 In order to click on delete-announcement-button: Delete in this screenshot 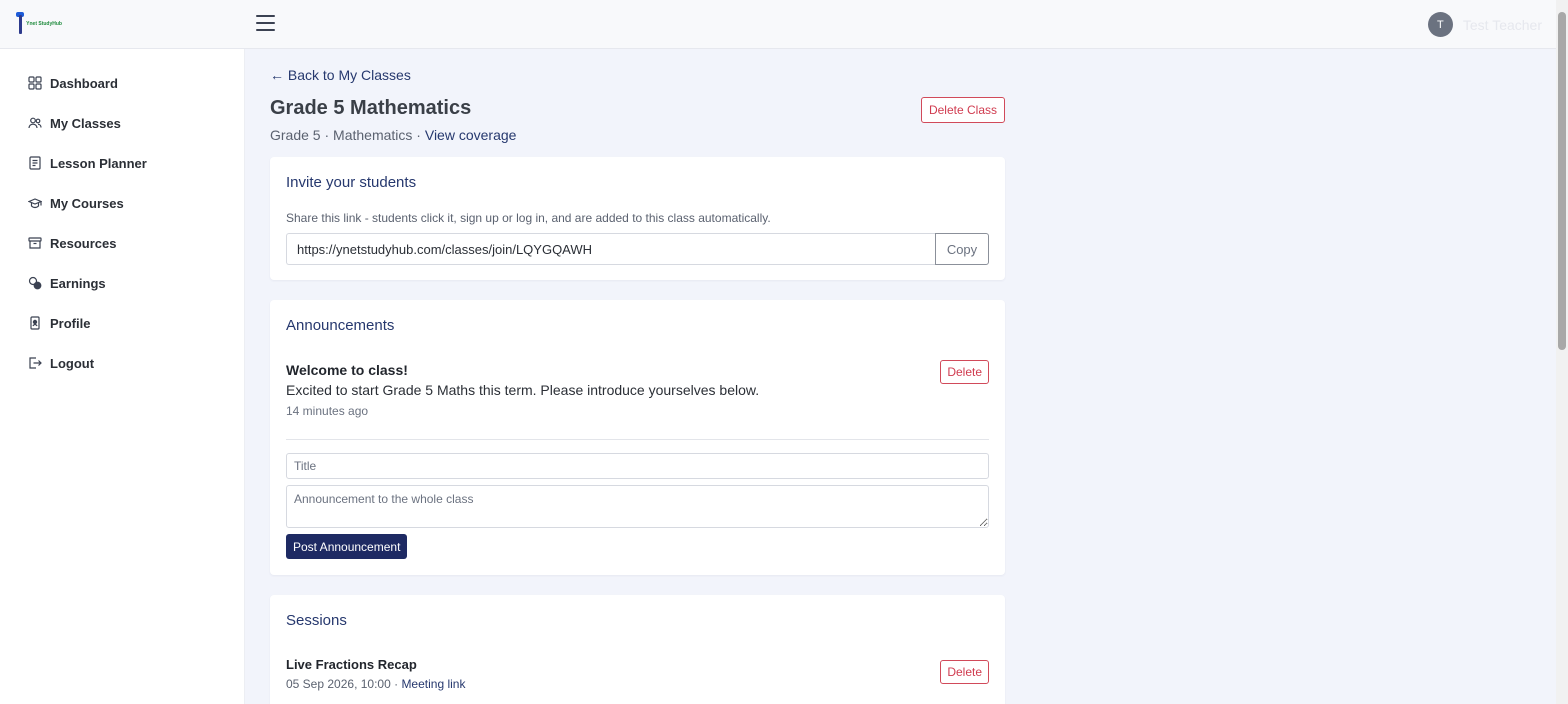, I will do `click(964, 372)`.